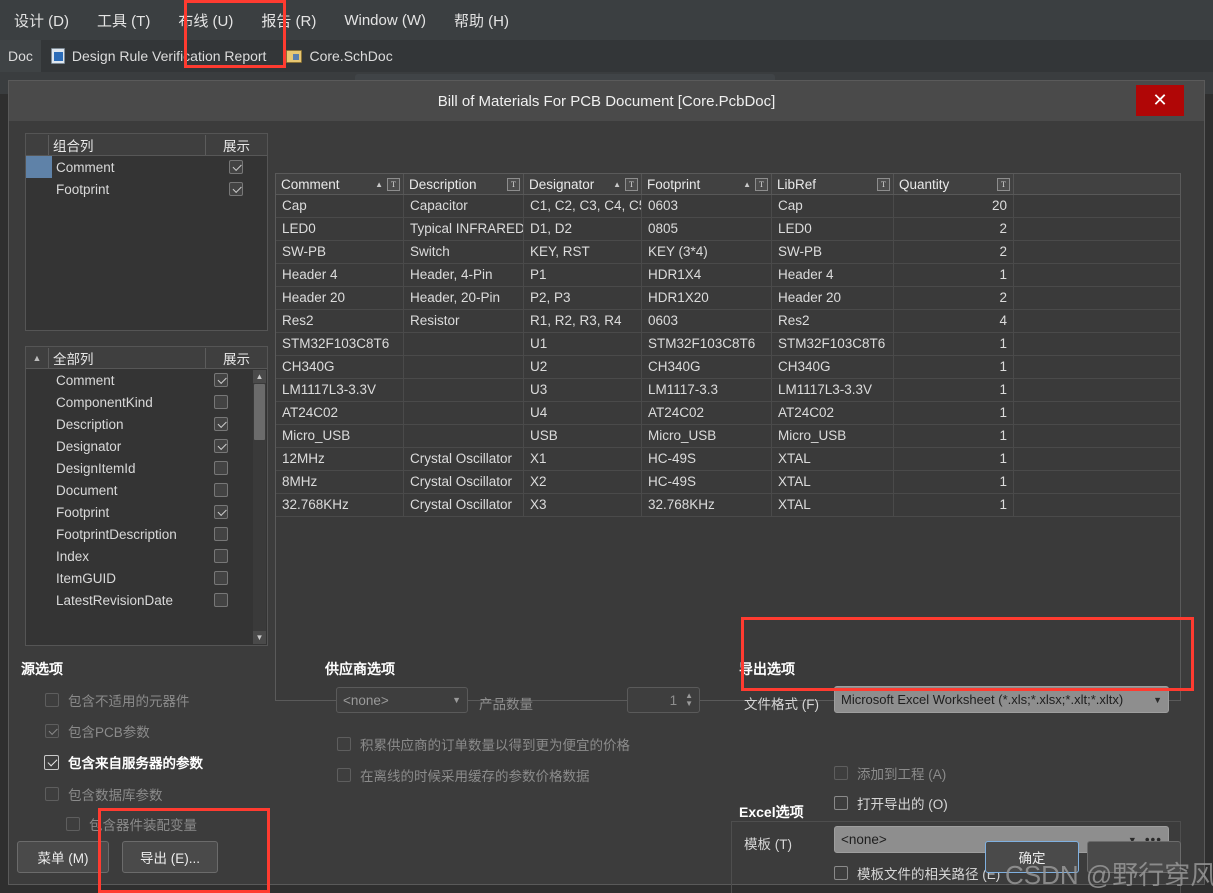 This screenshot has height=893, width=1213. What do you see at coordinates (728, 413) in the screenshot?
I see `table-row: AT24C02 U4 AT24C02 AT24C02 1` at bounding box center [728, 413].